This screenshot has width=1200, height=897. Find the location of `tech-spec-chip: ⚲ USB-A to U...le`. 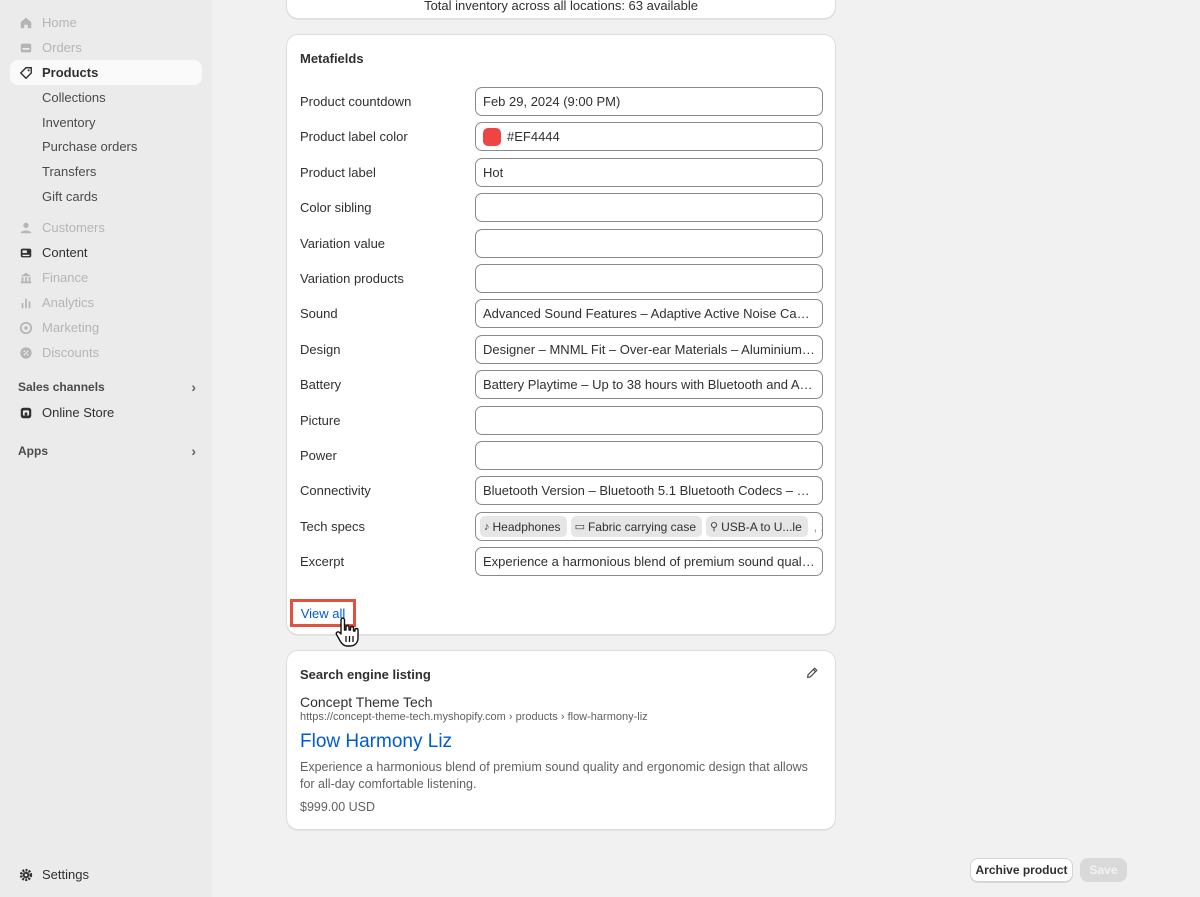

tech-spec-chip: ⚲ USB-A to U...le is located at coordinates (757, 526).